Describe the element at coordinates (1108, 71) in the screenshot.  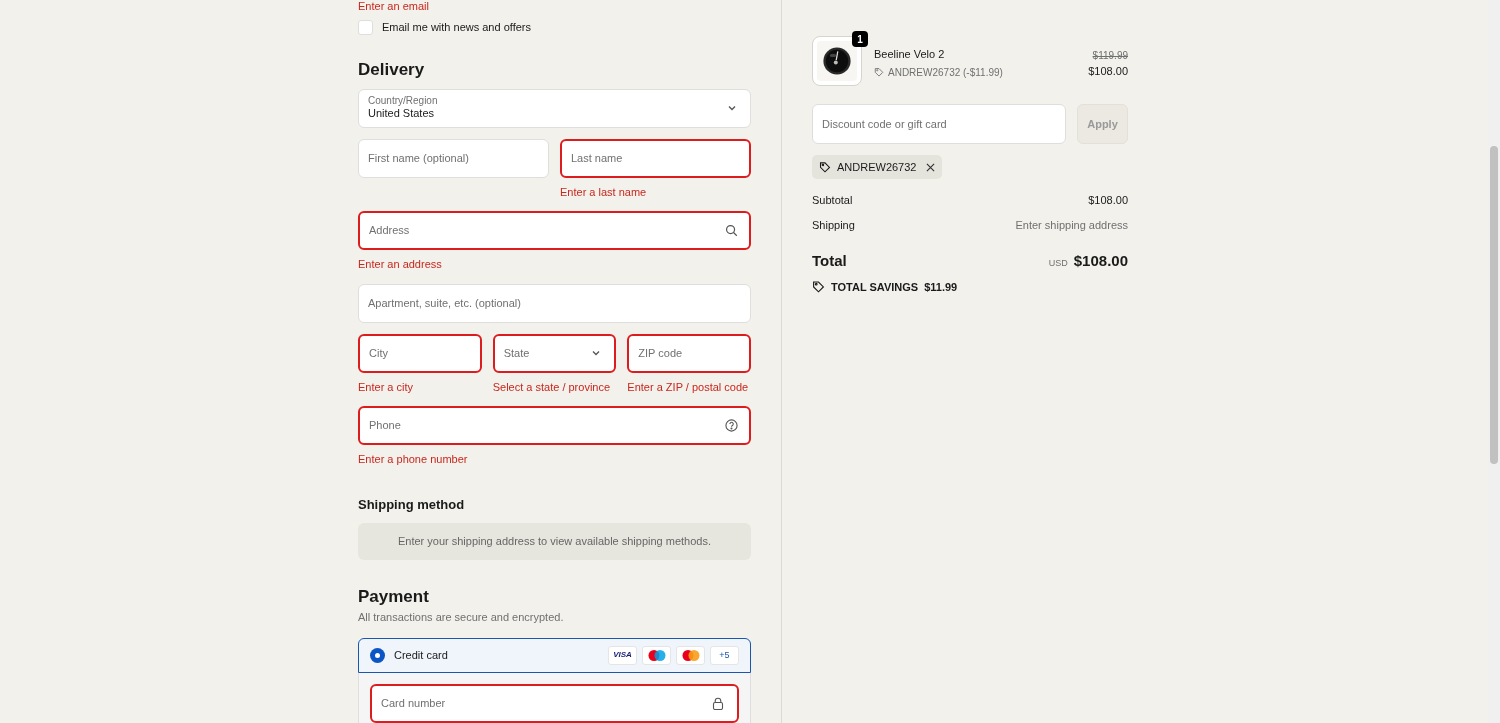
I see `item-price: $108.00` at that location.